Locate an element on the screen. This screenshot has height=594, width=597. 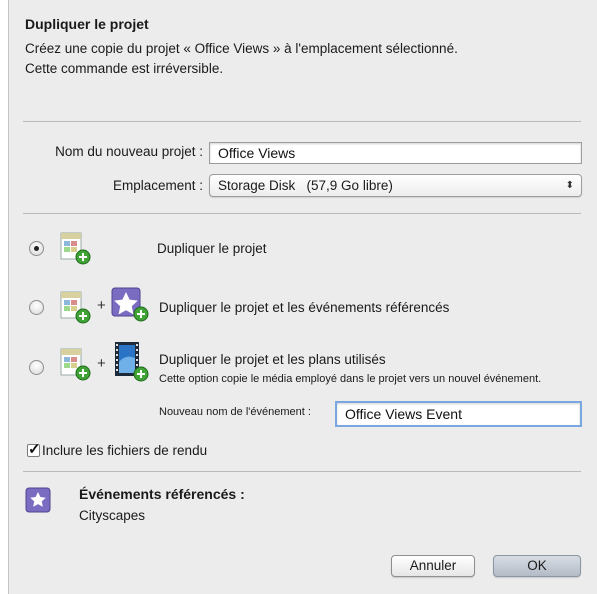
referenced-events-value: Cityscapes is located at coordinates (112, 515).